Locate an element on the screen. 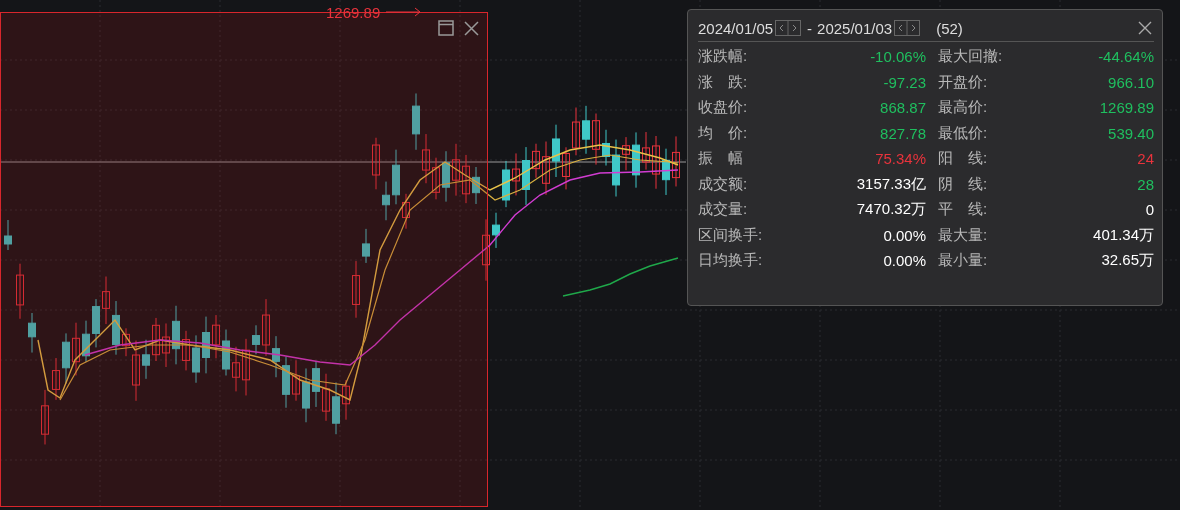 The image size is (1180, 510). start-date: 2024/01/05 is located at coordinates (736, 28).